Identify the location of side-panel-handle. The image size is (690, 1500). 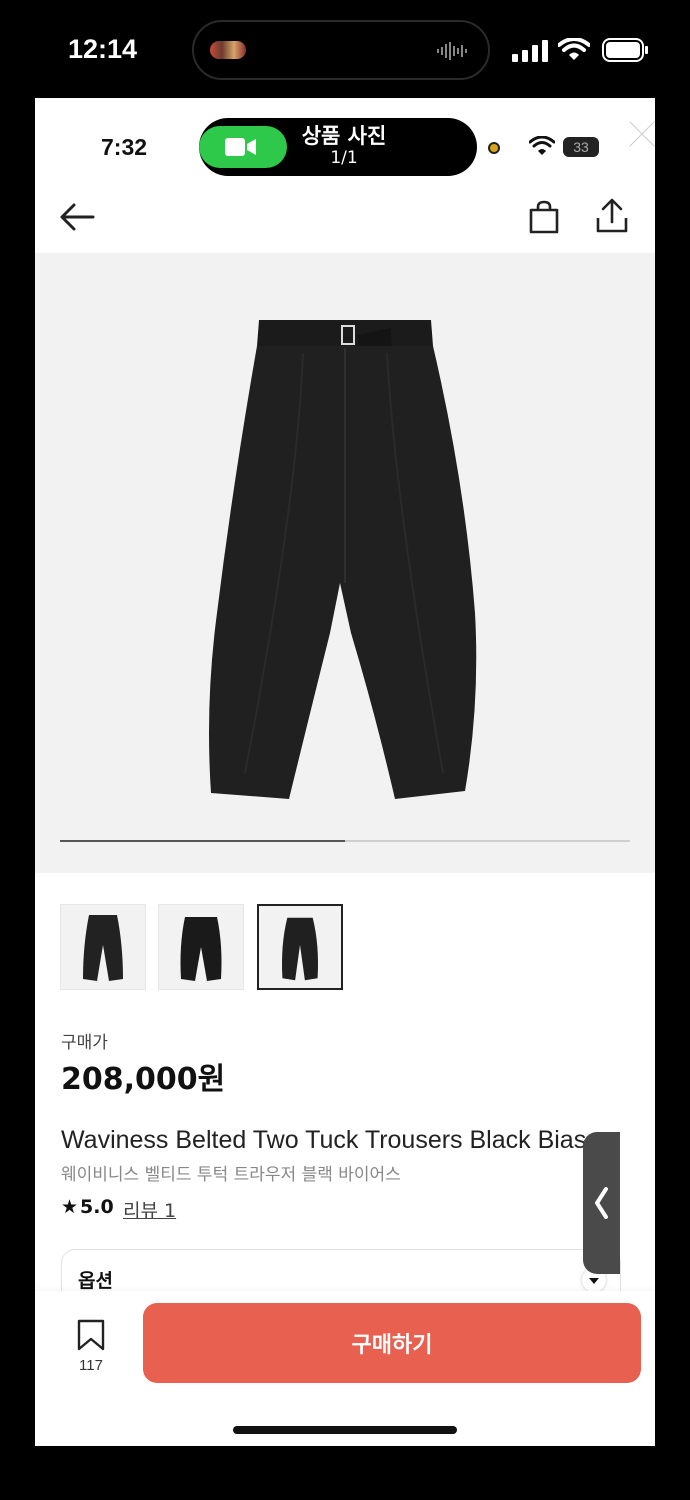
(601, 1203).